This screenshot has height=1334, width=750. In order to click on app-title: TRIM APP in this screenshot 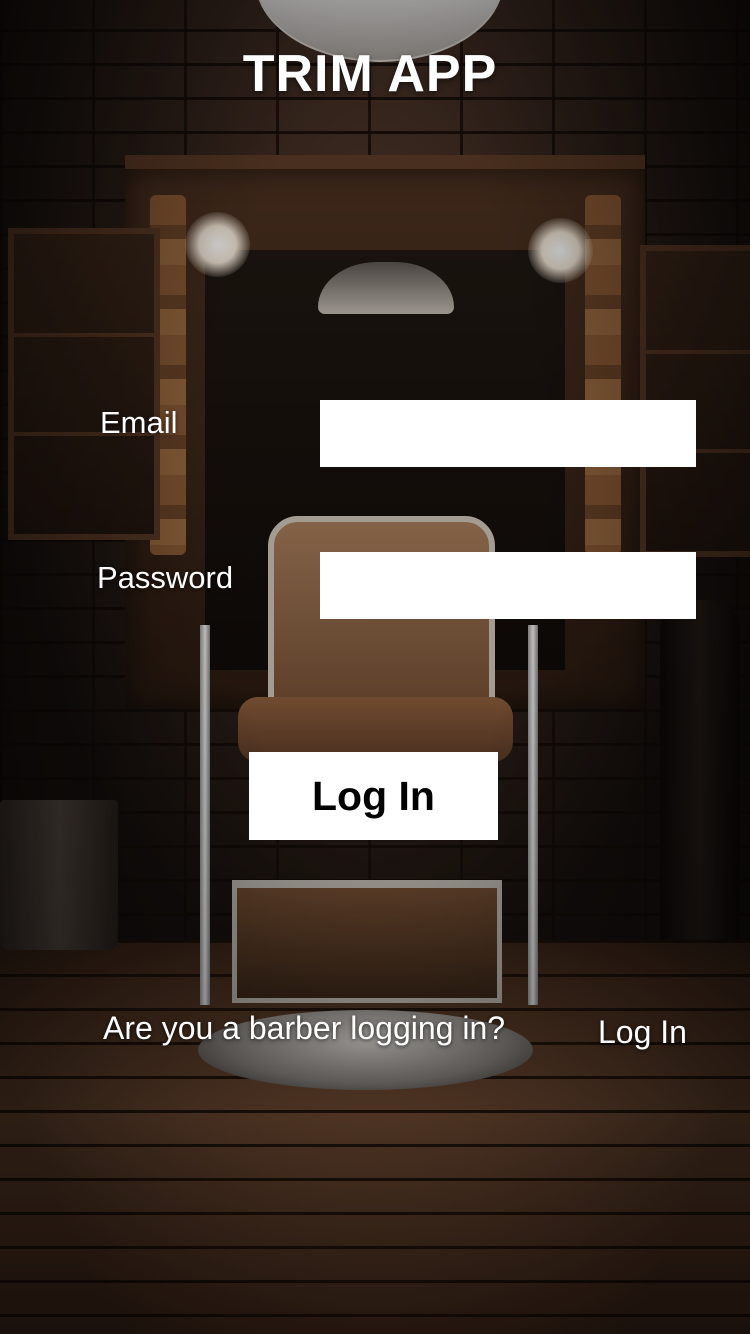, I will do `click(370, 74)`.